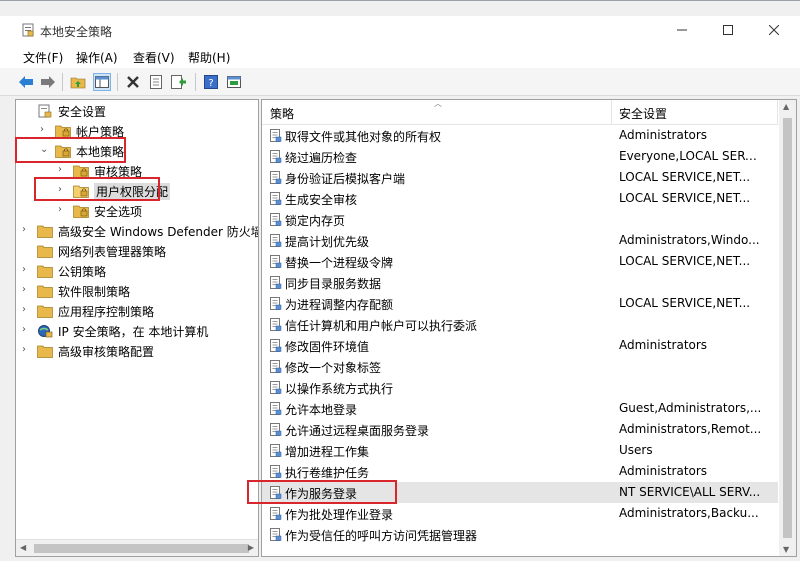  Describe the element at coordinates (102, 82) in the screenshot. I see `show-hide-tree-button` at that location.